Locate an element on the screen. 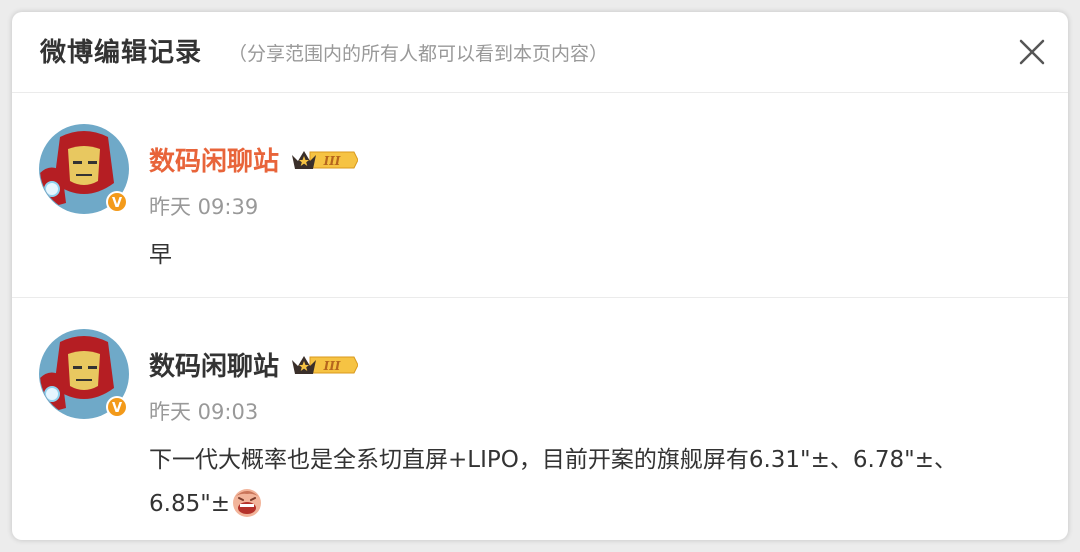  post-time: 昨天 09:03 is located at coordinates (204, 412).